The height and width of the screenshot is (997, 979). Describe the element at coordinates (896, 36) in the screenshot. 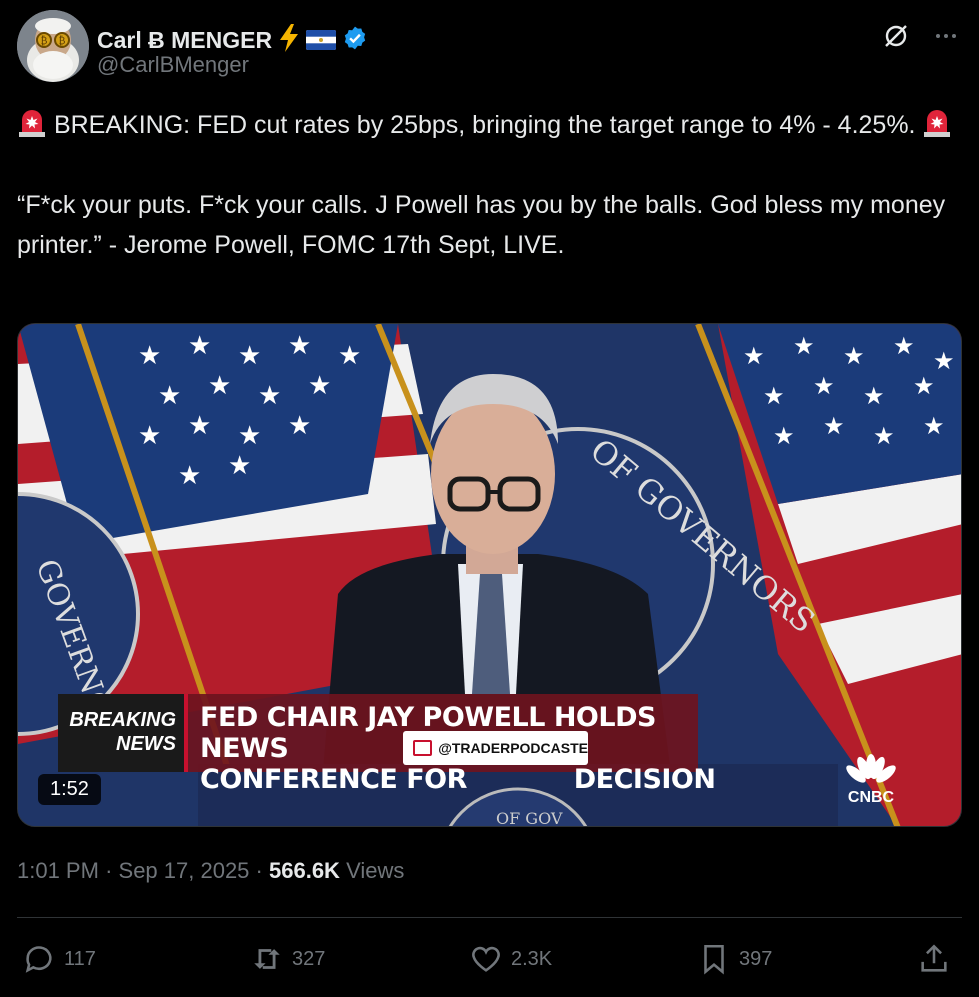

I see `grok-icon` at that location.